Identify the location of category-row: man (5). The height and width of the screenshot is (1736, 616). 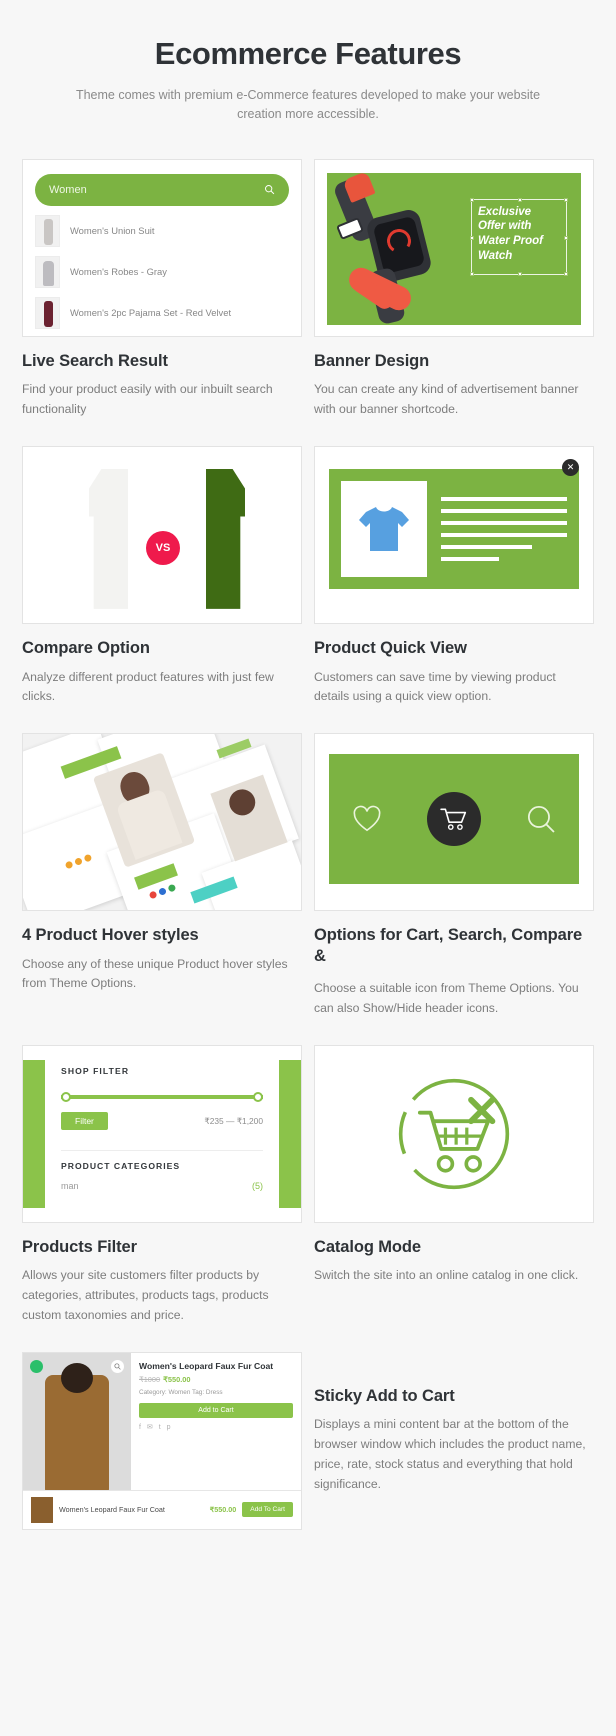
(162, 1186).